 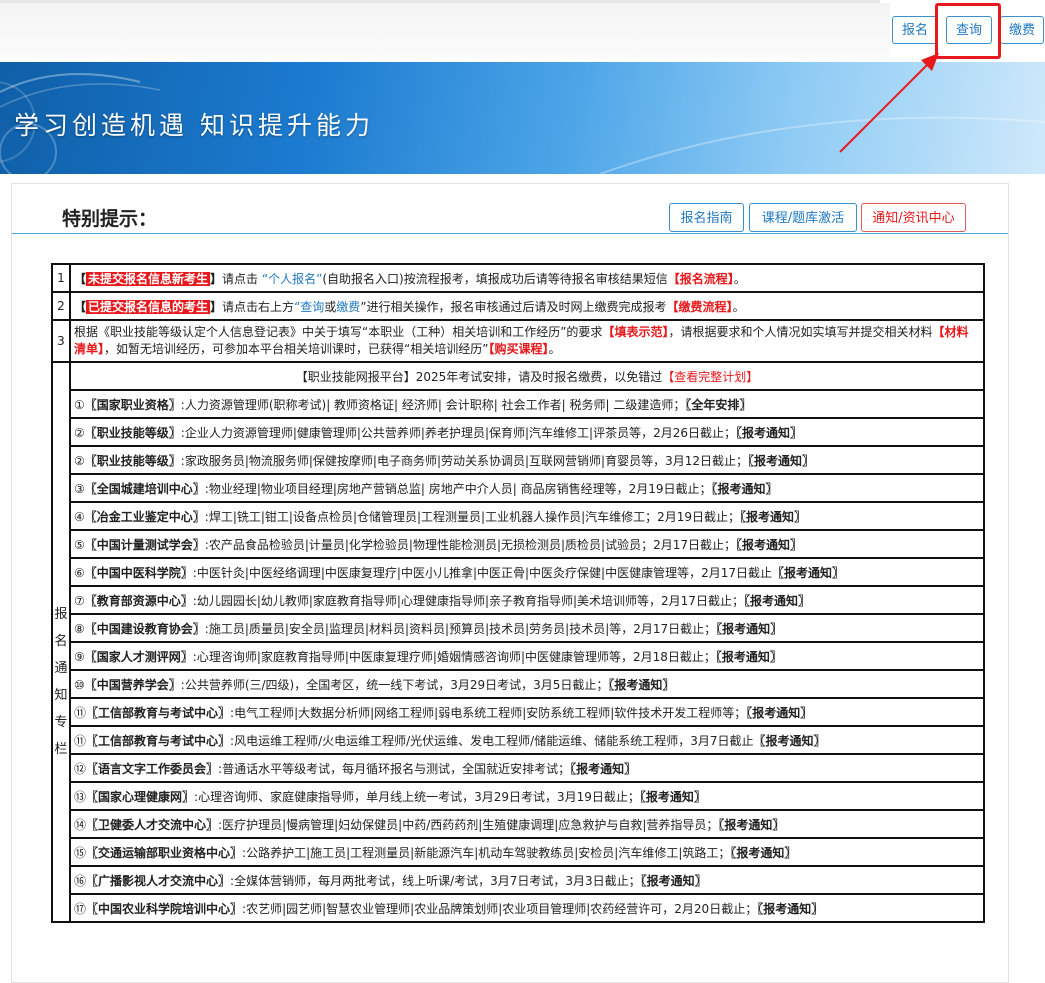 What do you see at coordinates (216, 306) in the screenshot?
I see `bracket-close: 】` at bounding box center [216, 306].